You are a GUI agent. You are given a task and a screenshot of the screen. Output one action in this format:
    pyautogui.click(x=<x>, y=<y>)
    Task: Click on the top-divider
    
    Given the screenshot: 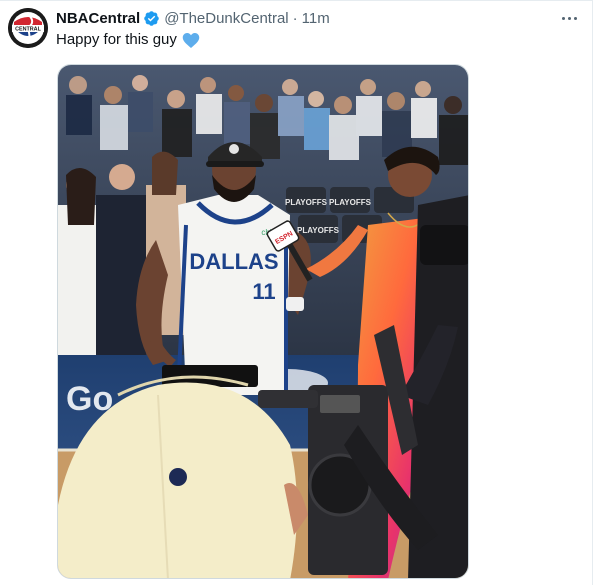 What is the action you would take?
    pyautogui.click(x=296, y=0)
    